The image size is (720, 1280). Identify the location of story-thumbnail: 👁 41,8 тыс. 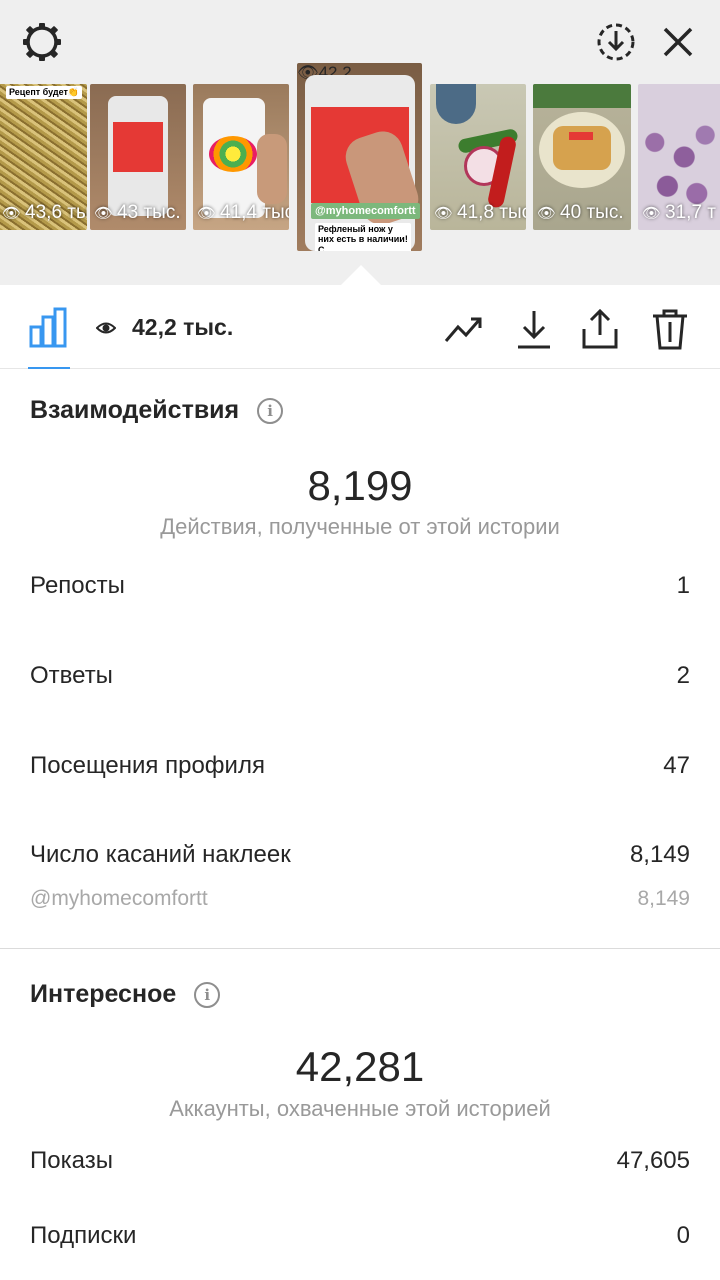
(478, 157).